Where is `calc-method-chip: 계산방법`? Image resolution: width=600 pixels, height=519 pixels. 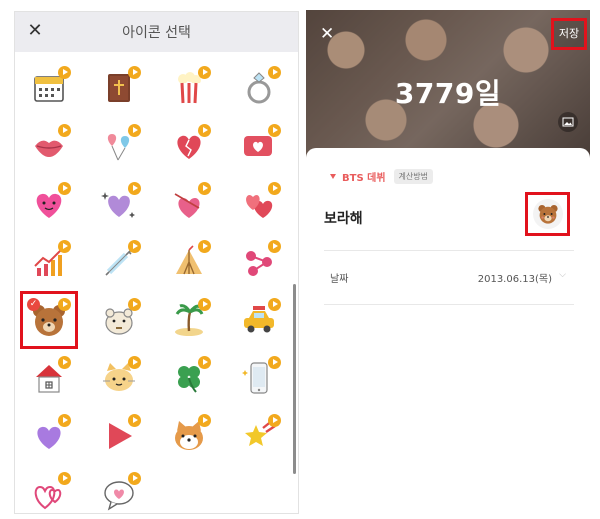
calc-method-chip: 계산방법 is located at coordinates (413, 176).